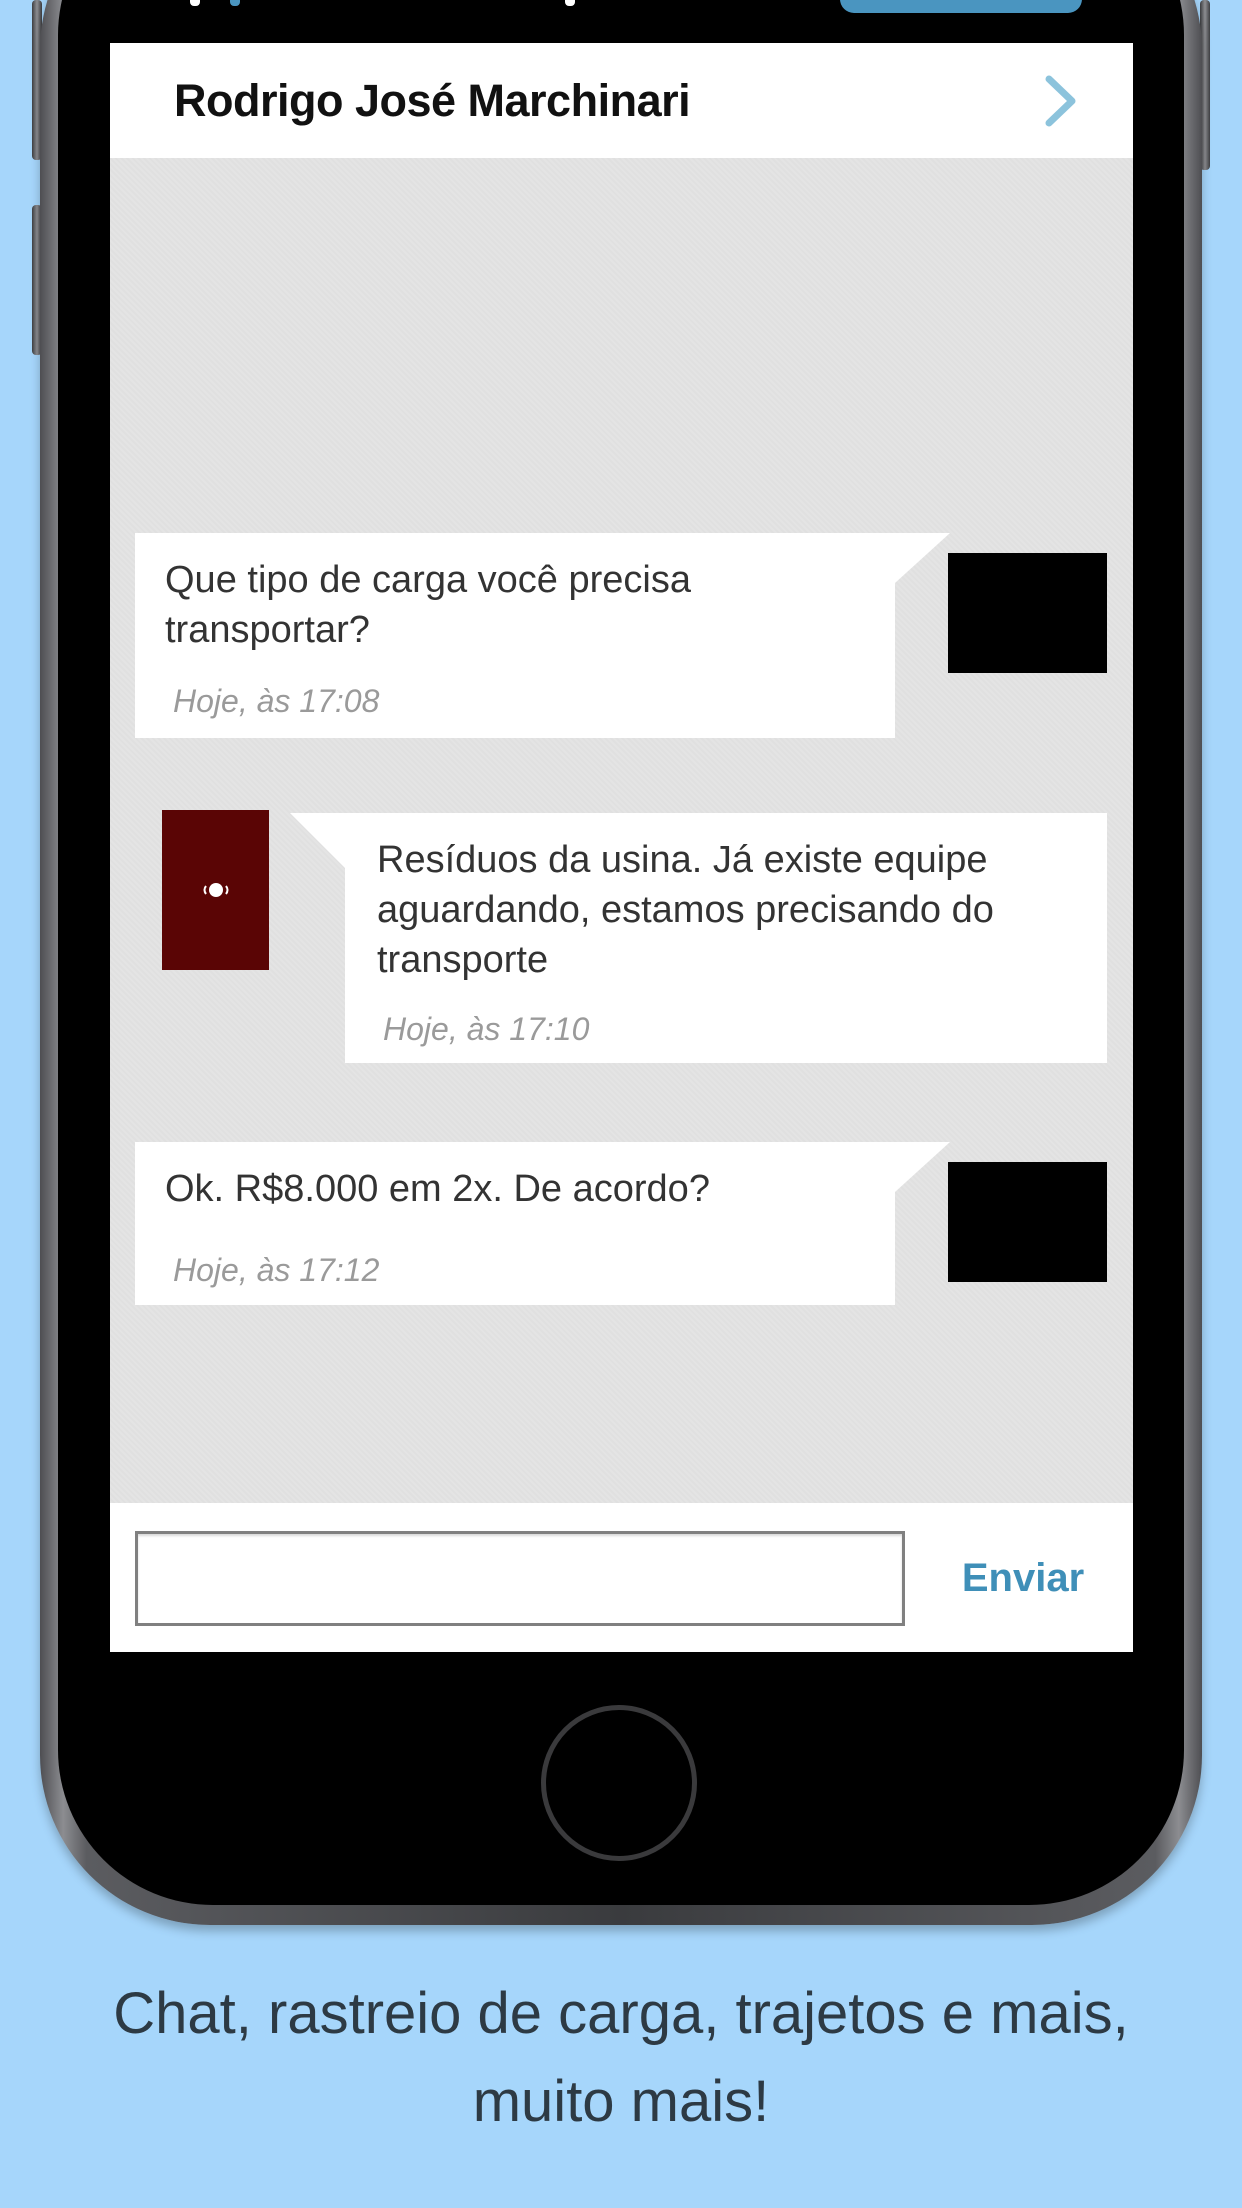  Describe the element at coordinates (570, 3) in the screenshot. I see `clock-icon` at that location.